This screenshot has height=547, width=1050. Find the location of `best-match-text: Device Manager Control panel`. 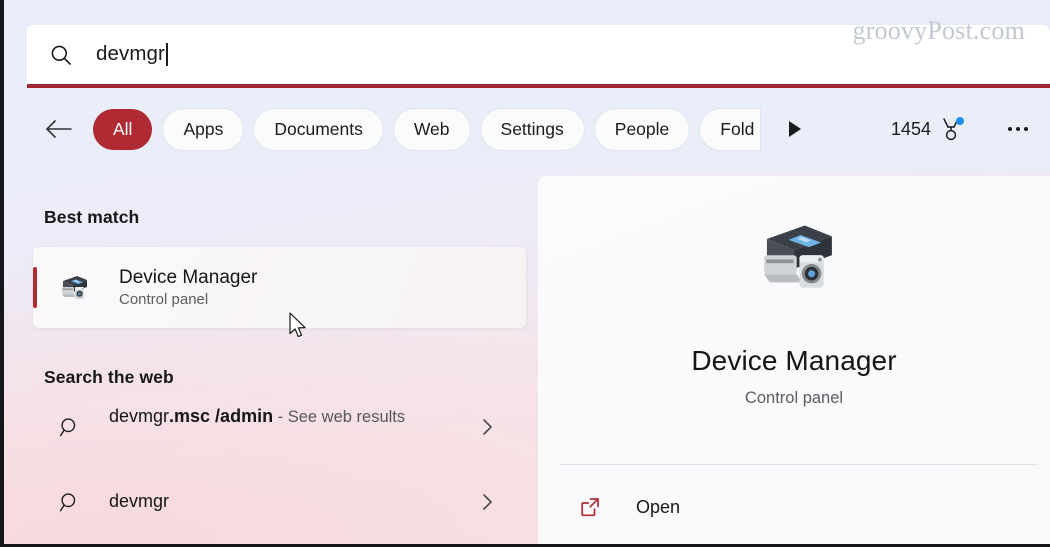

best-match-text: Device Manager Control panel is located at coordinates (188, 287).